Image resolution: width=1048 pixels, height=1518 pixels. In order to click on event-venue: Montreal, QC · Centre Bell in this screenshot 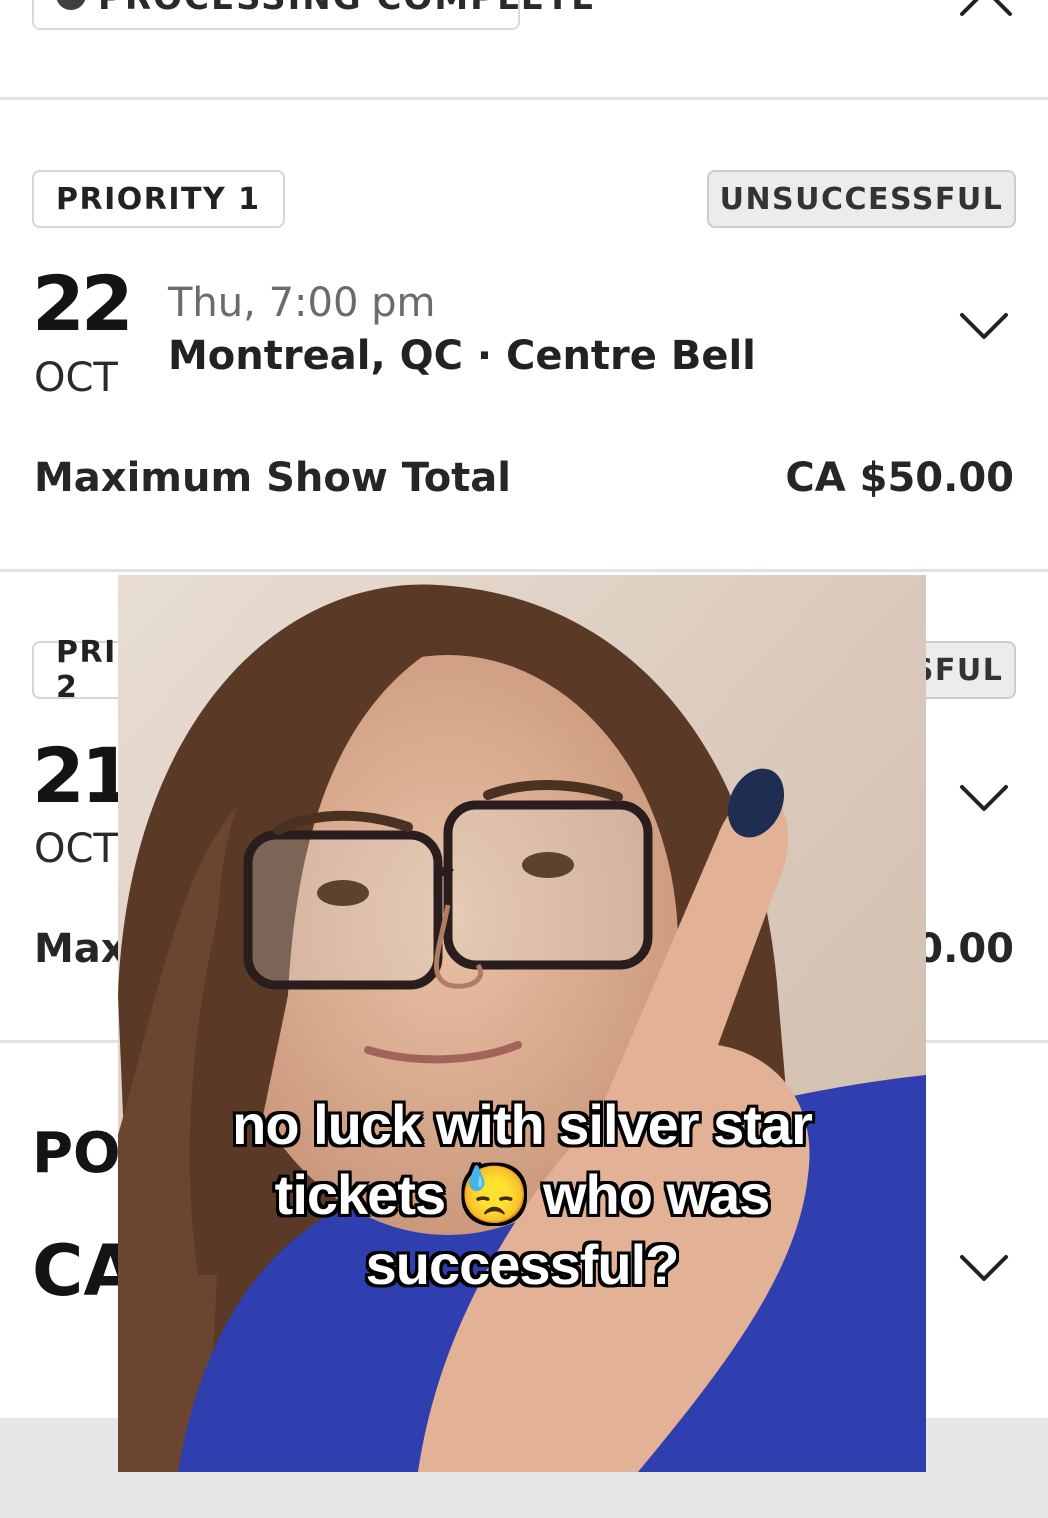, I will do `click(462, 356)`.